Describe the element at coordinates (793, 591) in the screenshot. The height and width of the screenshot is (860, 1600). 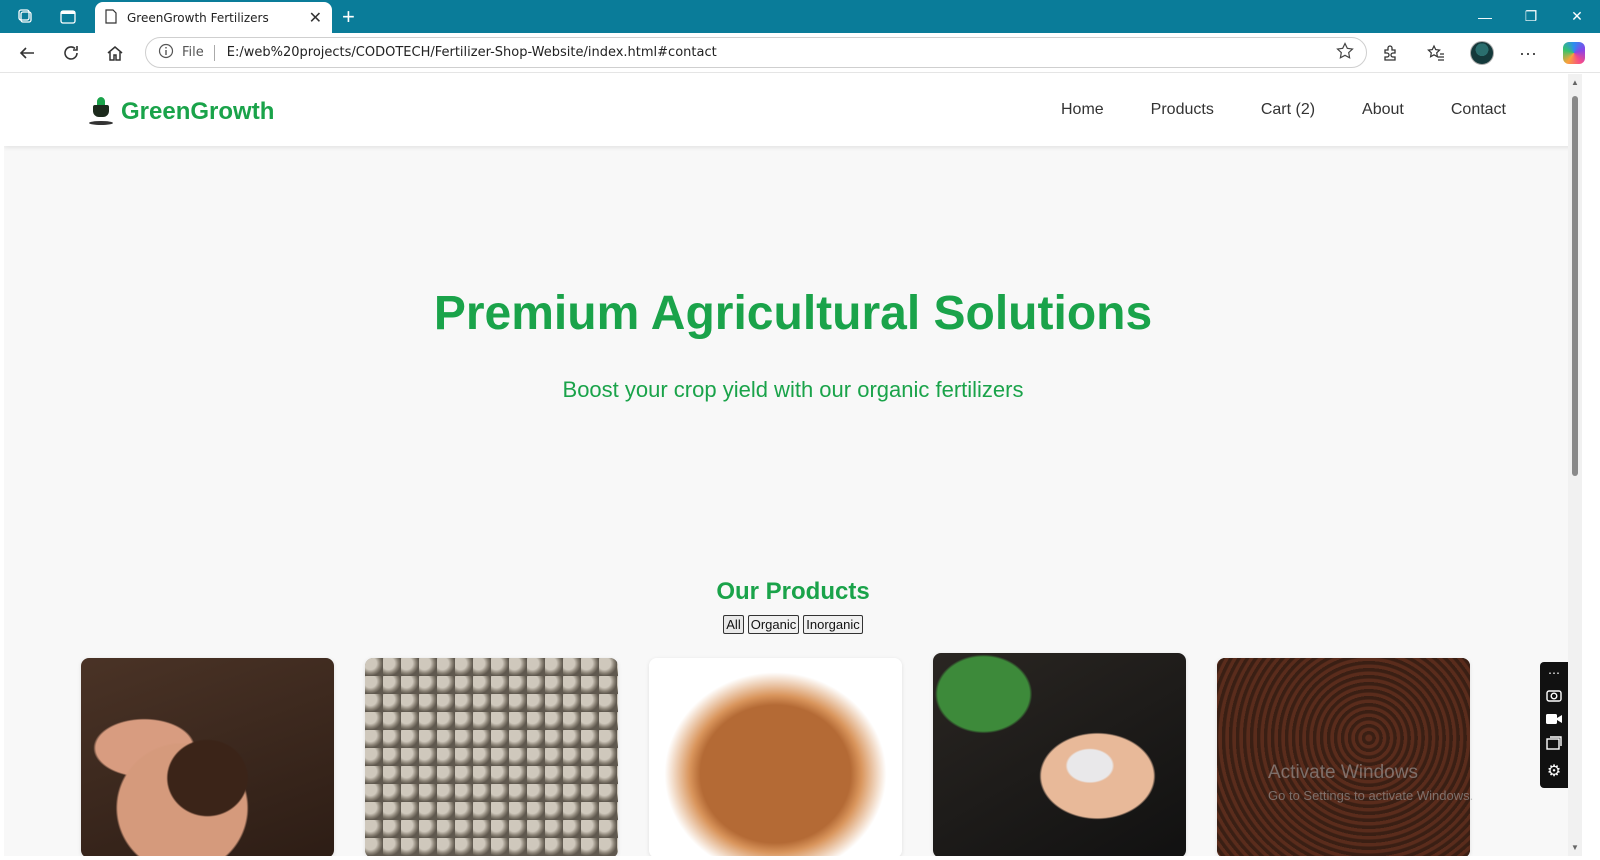
I see `products-heading: Our Products` at that location.